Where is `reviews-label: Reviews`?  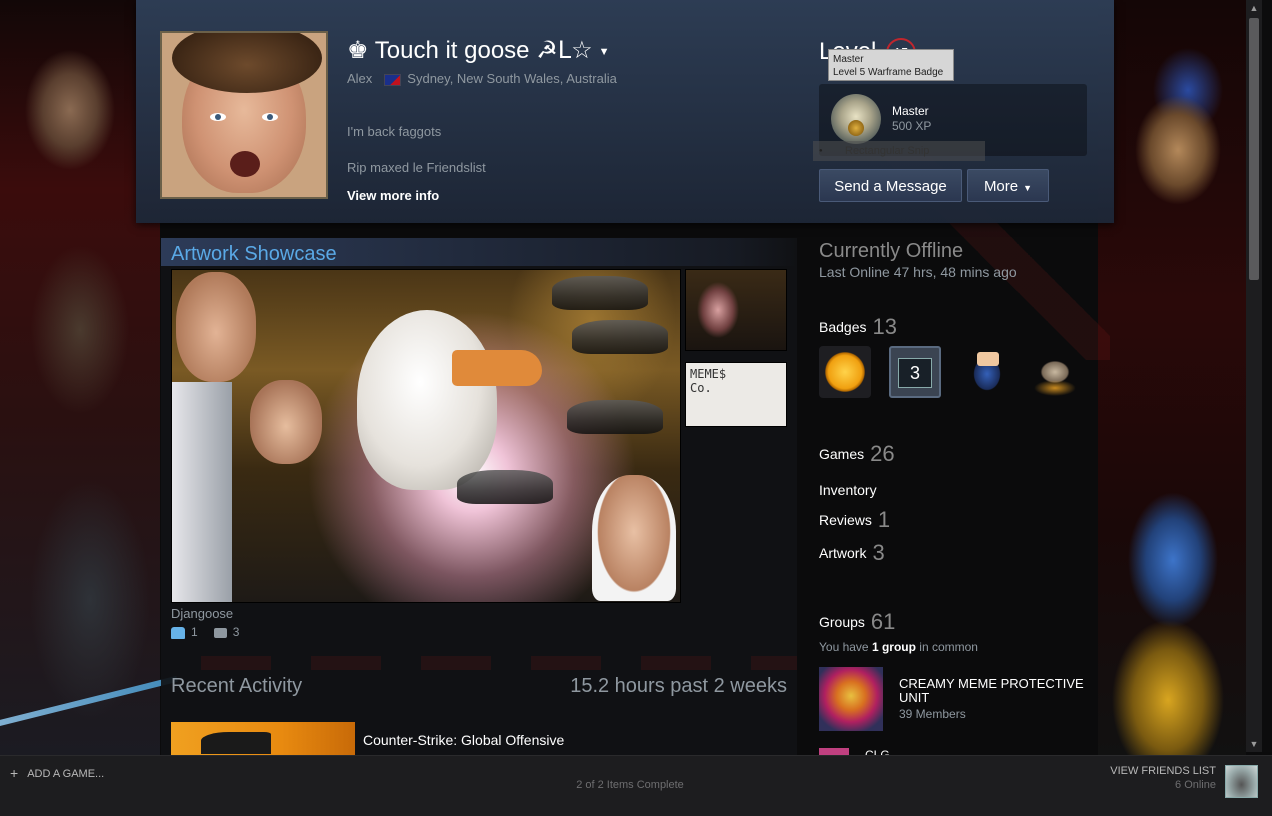
reviews-label: Reviews is located at coordinates (845, 520).